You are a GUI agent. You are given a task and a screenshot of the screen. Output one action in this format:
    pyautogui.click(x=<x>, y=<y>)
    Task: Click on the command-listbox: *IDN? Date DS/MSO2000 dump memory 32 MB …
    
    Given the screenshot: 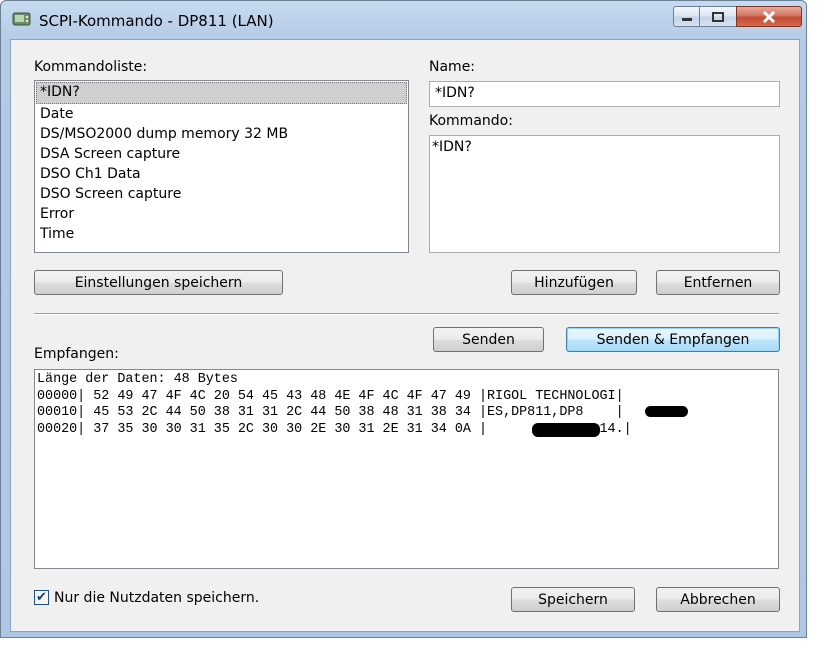 What is the action you would take?
    pyautogui.click(x=221, y=166)
    